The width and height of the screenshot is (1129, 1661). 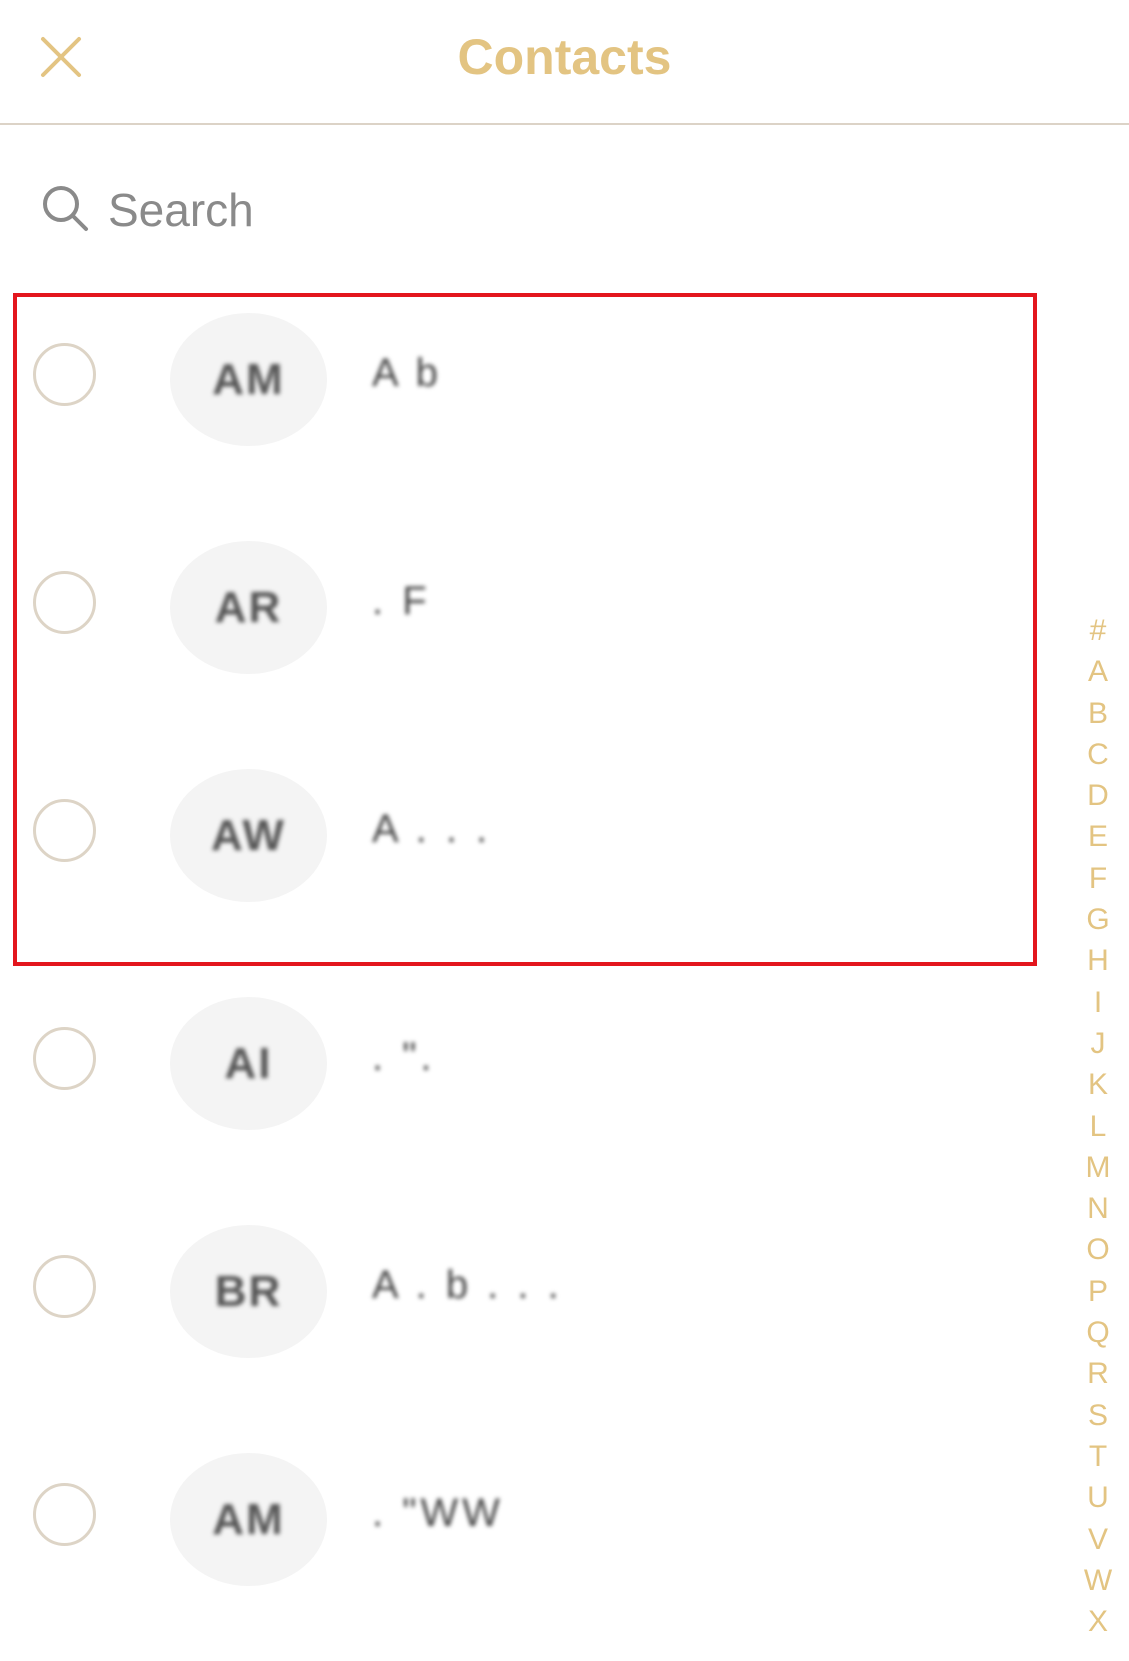 I want to click on contact-row: AM . "WW, so click(x=530, y=1547).